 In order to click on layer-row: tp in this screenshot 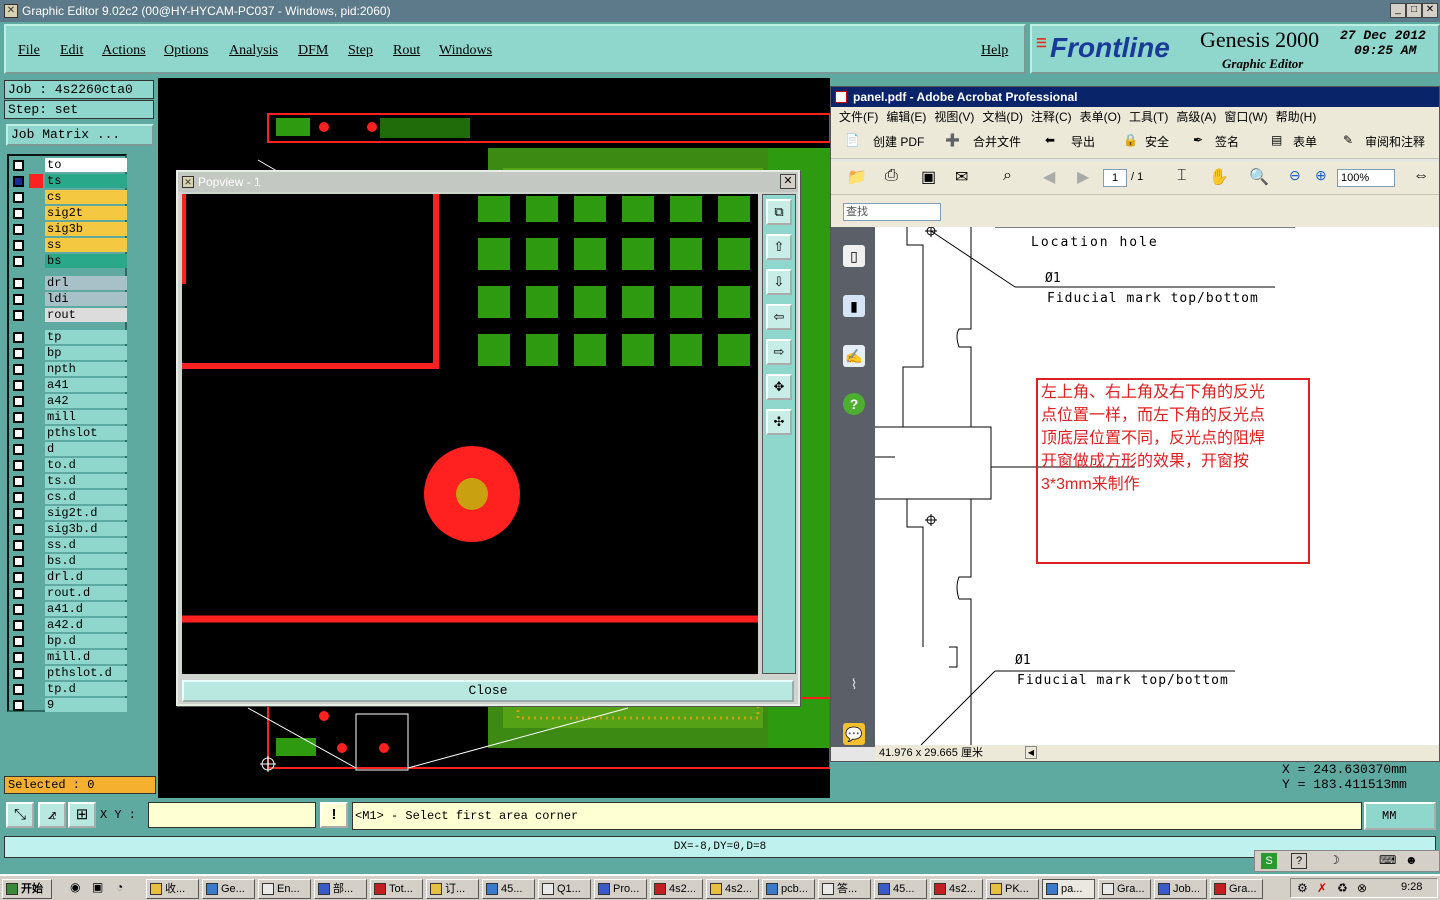, I will do `click(69, 337)`.